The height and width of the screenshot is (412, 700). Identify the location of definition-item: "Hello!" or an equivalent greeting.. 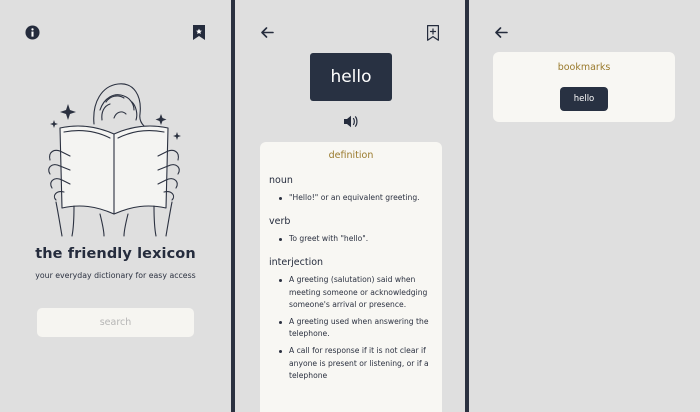
(351, 198).